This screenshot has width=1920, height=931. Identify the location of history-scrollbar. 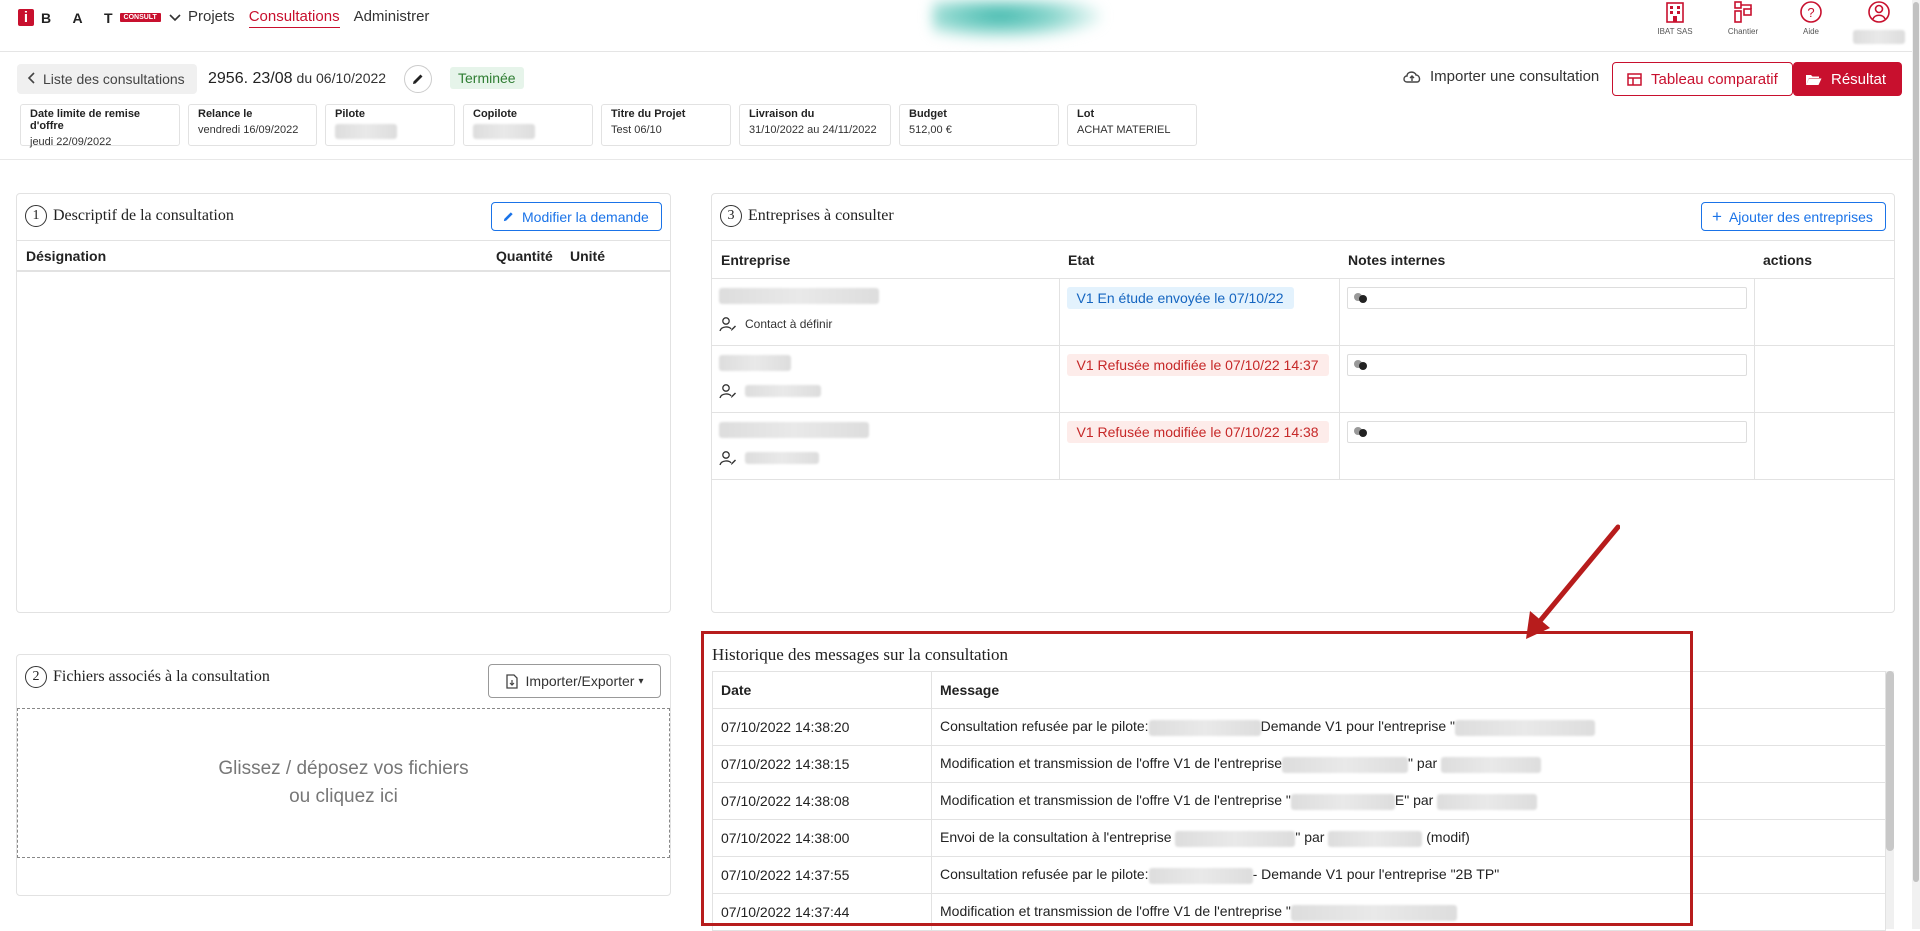
(1890, 800).